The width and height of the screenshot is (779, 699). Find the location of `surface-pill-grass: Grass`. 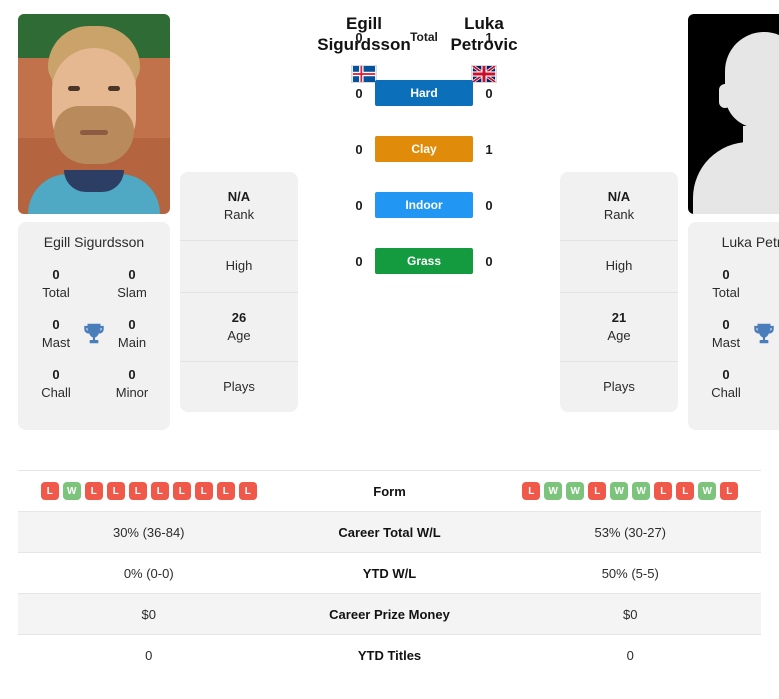

surface-pill-grass: Grass is located at coordinates (424, 261).